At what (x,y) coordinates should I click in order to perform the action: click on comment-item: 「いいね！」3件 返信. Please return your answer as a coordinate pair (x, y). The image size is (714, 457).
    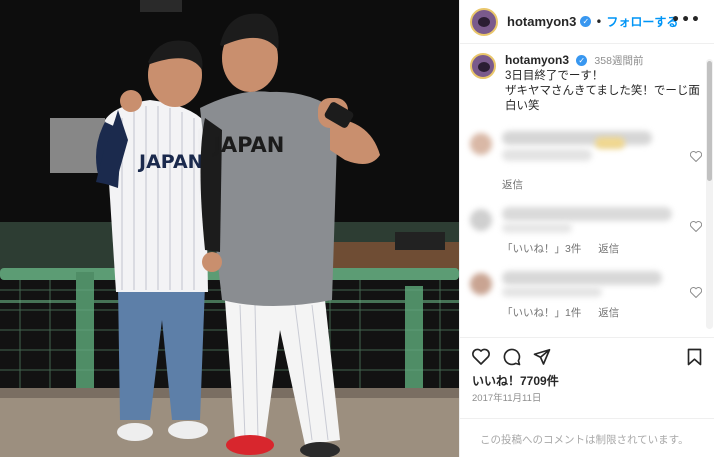
    Looking at the image, I should click on (586, 231).